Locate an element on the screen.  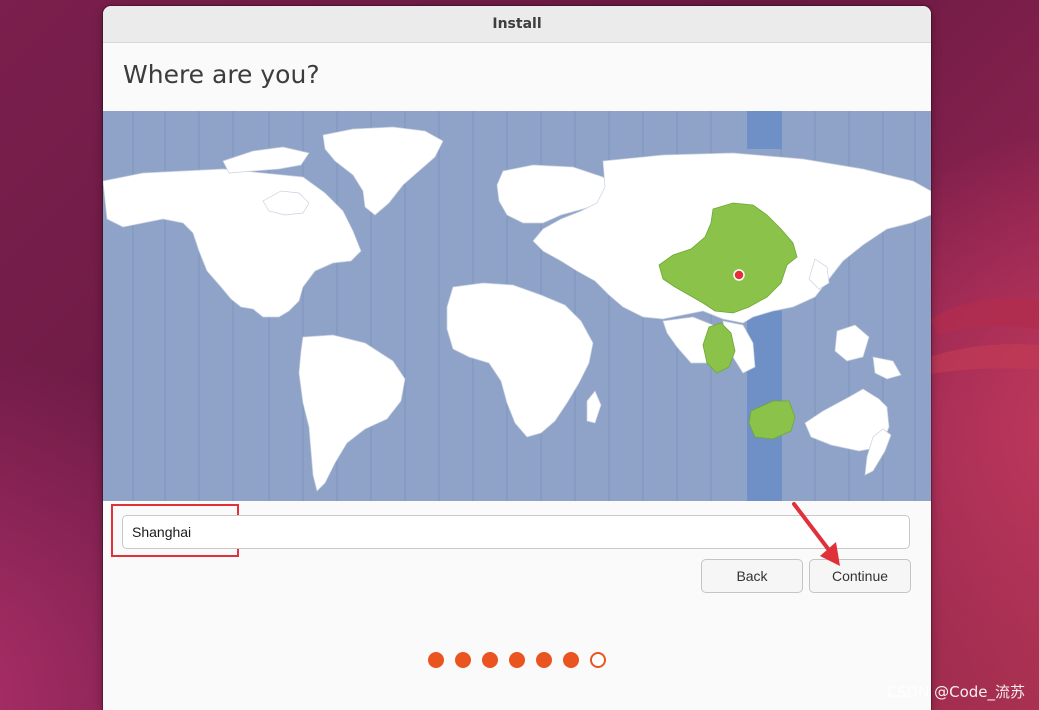
back-button: Back is located at coordinates (752, 576).